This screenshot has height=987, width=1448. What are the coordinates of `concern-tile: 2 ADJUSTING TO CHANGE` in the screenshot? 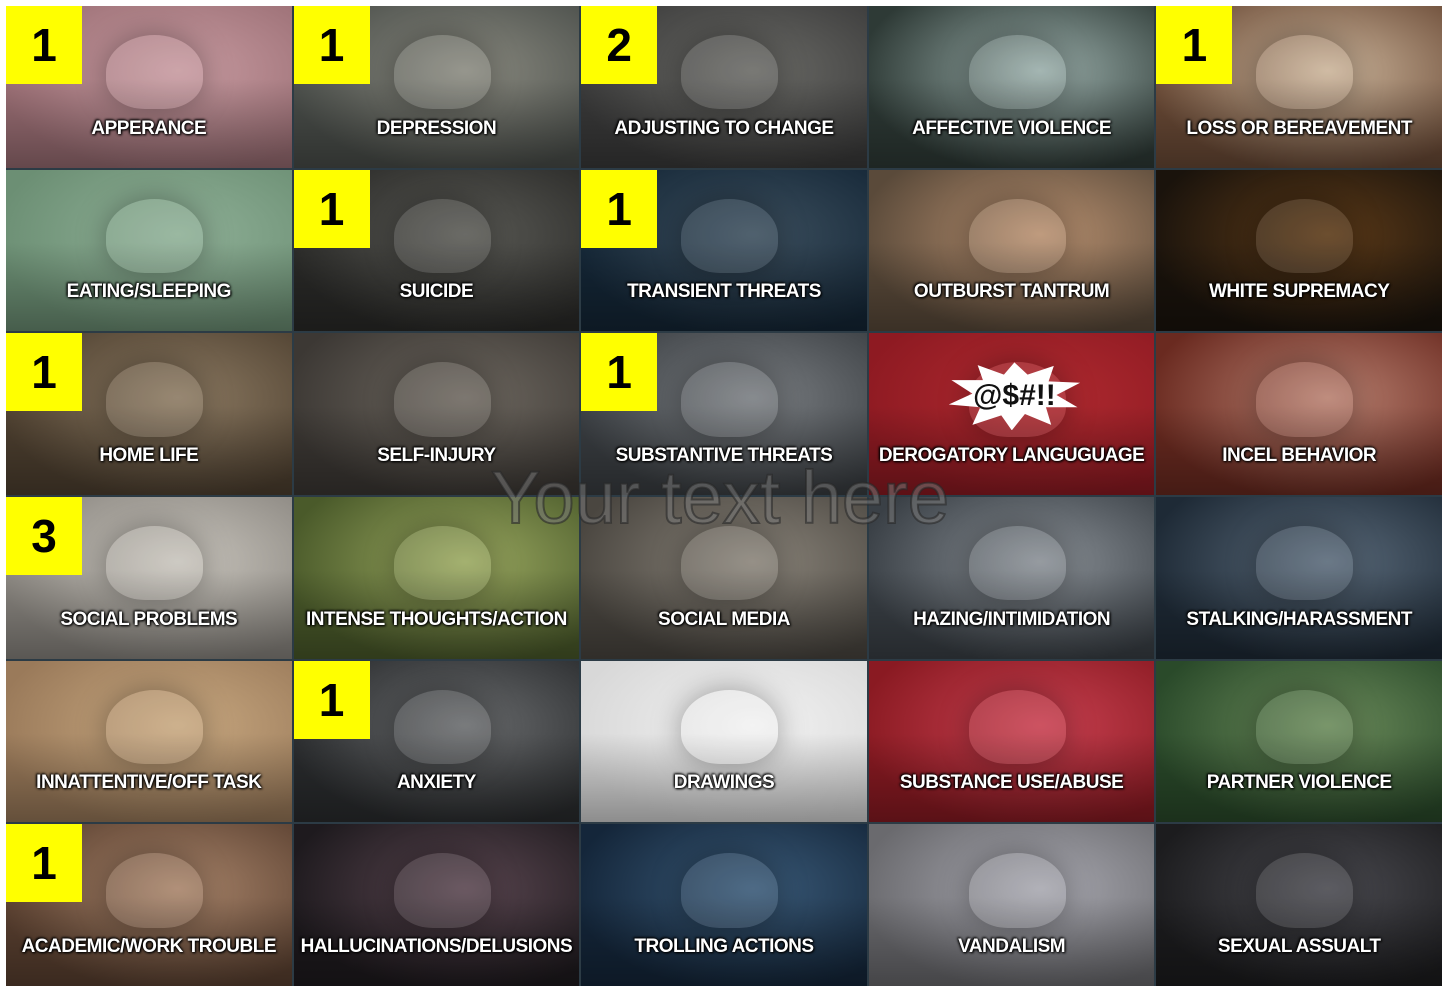 It's located at (724, 87).